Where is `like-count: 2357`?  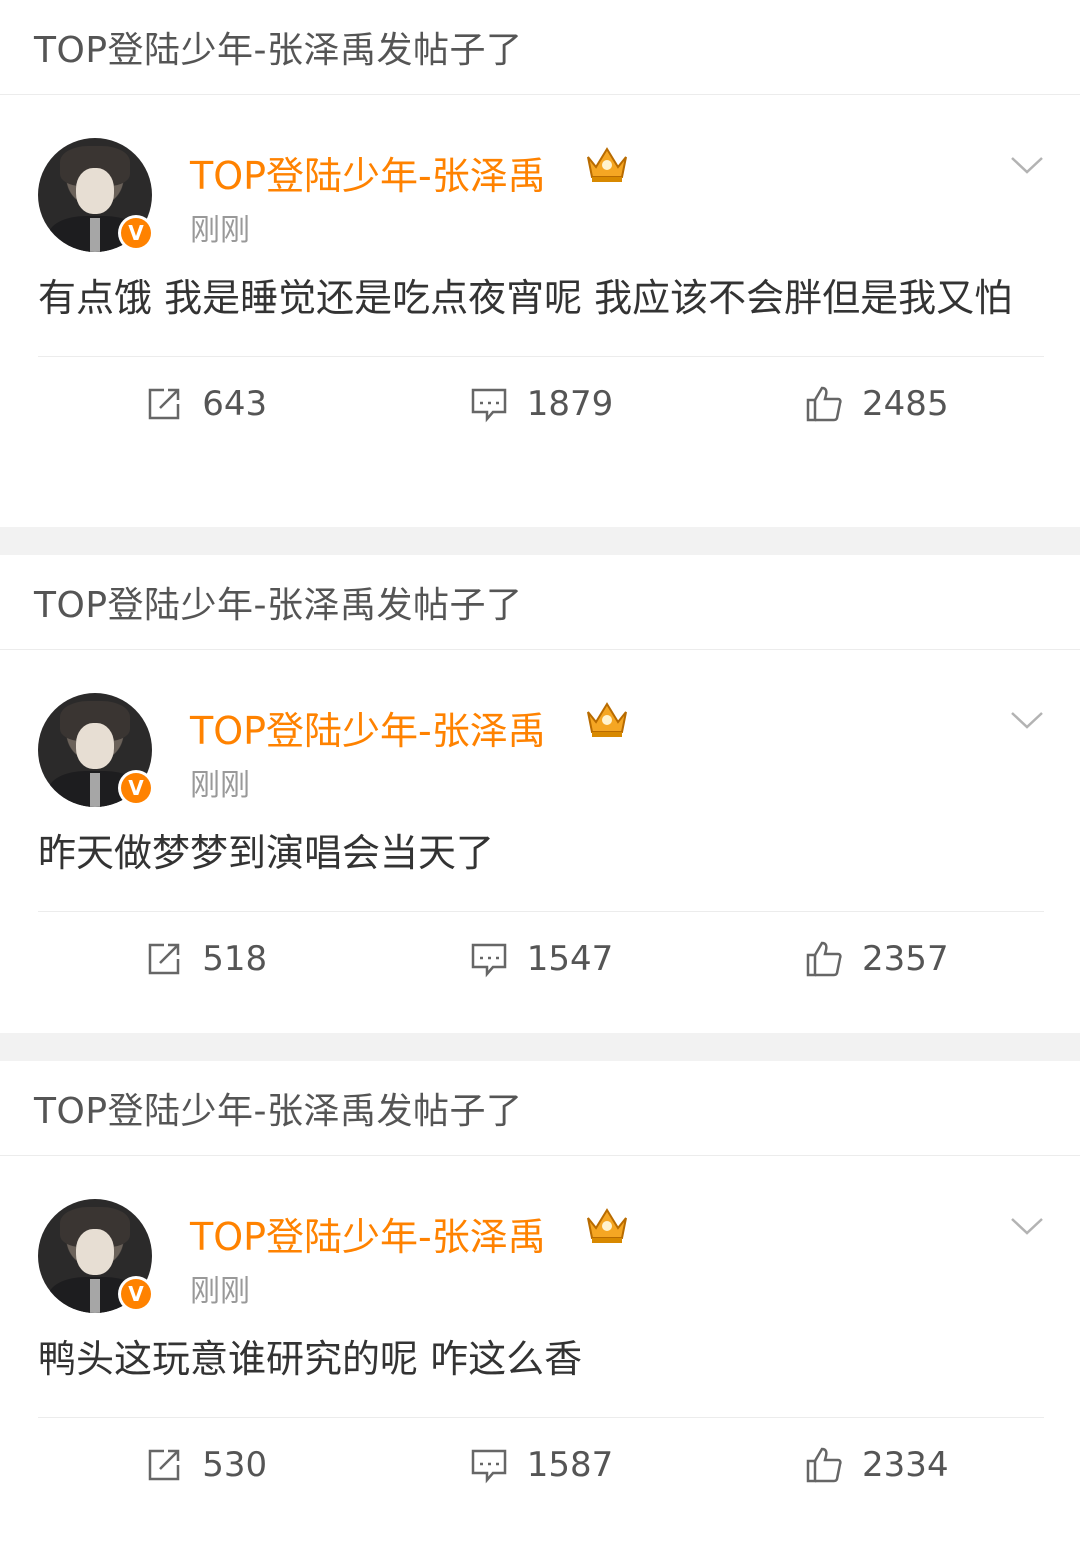
like-count: 2357 is located at coordinates (905, 959).